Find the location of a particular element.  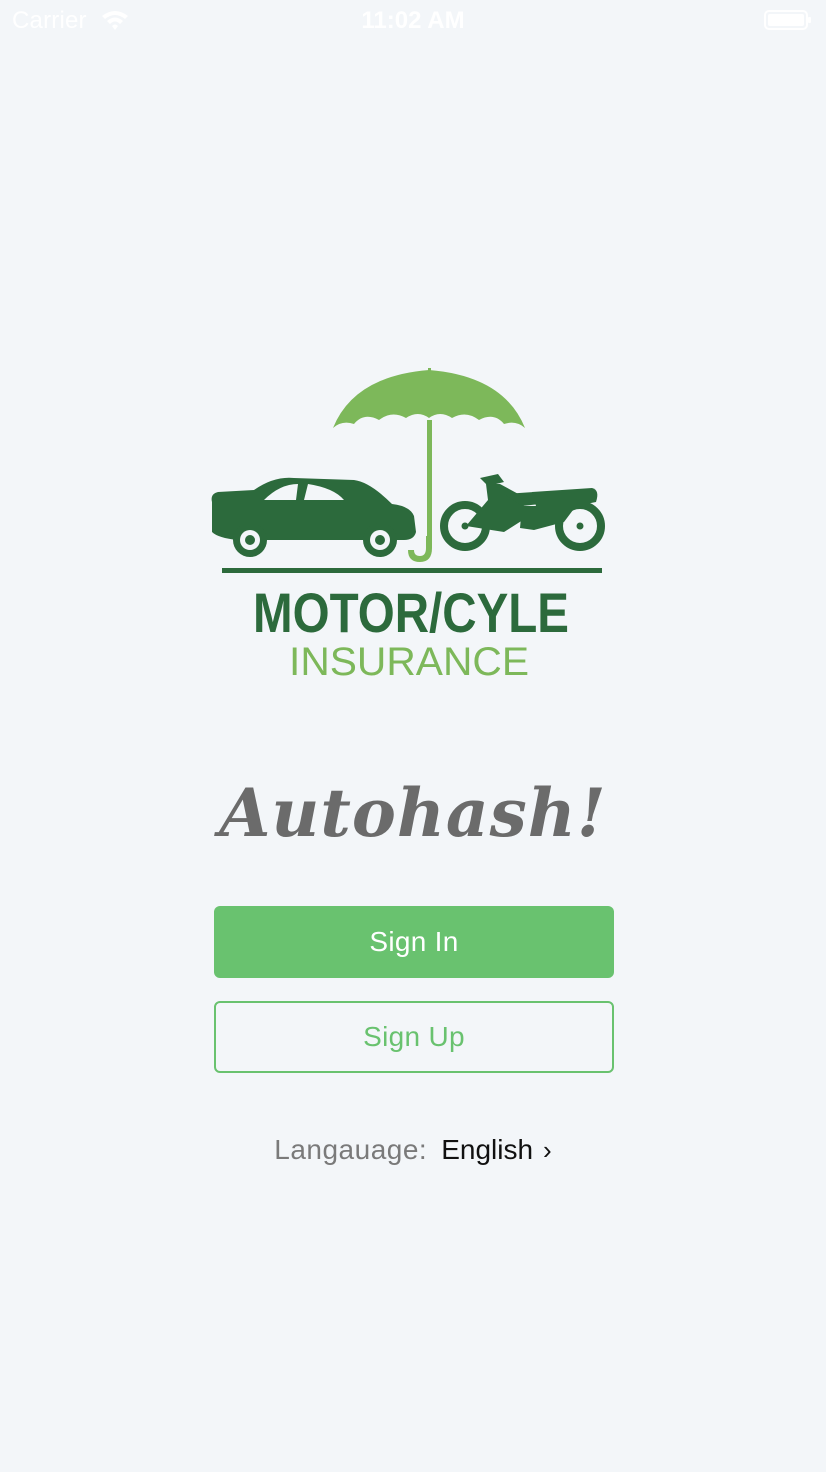

motor-cycle-insurance-logo: MOTOR/CYLE INSURANCE is located at coordinates (408, 526).